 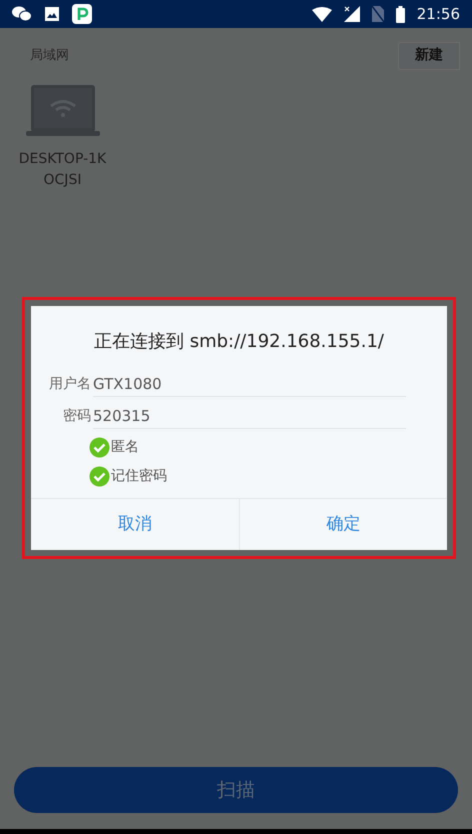 What do you see at coordinates (134, 524) in the screenshot?
I see `dialog-button: 取消` at bounding box center [134, 524].